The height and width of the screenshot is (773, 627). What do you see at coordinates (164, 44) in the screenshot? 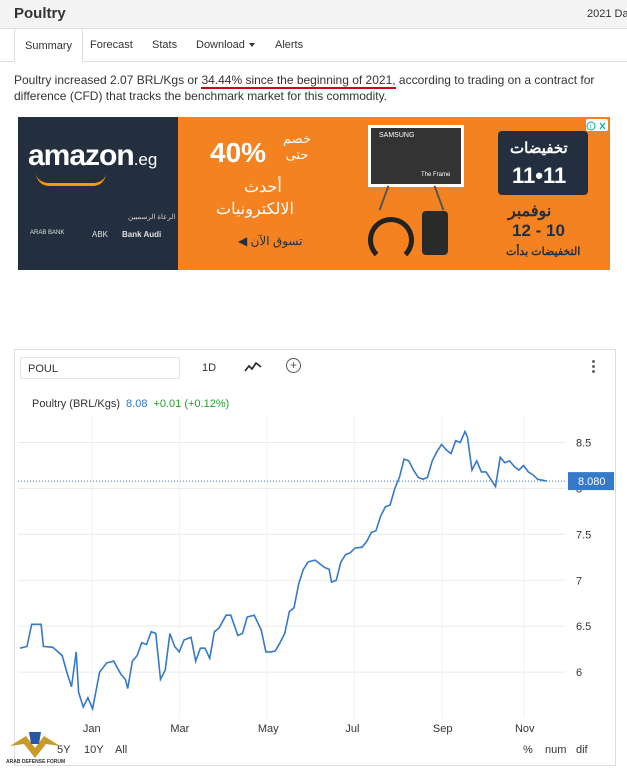
I see `tab-stats: Stats` at bounding box center [164, 44].